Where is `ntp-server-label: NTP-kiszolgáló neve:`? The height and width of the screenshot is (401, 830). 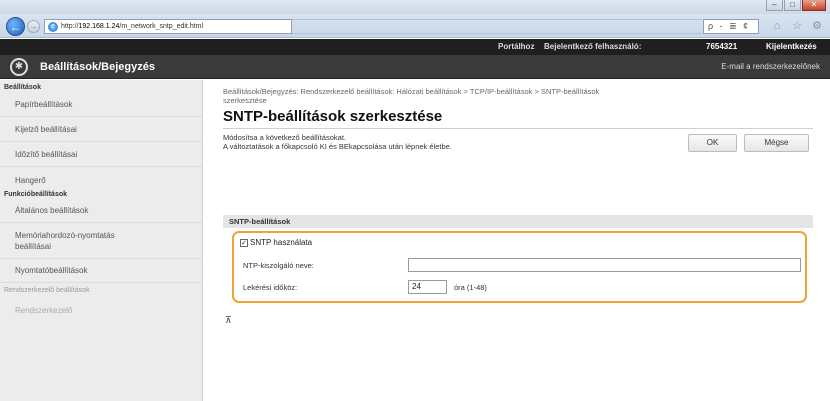
ntp-server-label: NTP-kiszolgáló neve: is located at coordinates (278, 265).